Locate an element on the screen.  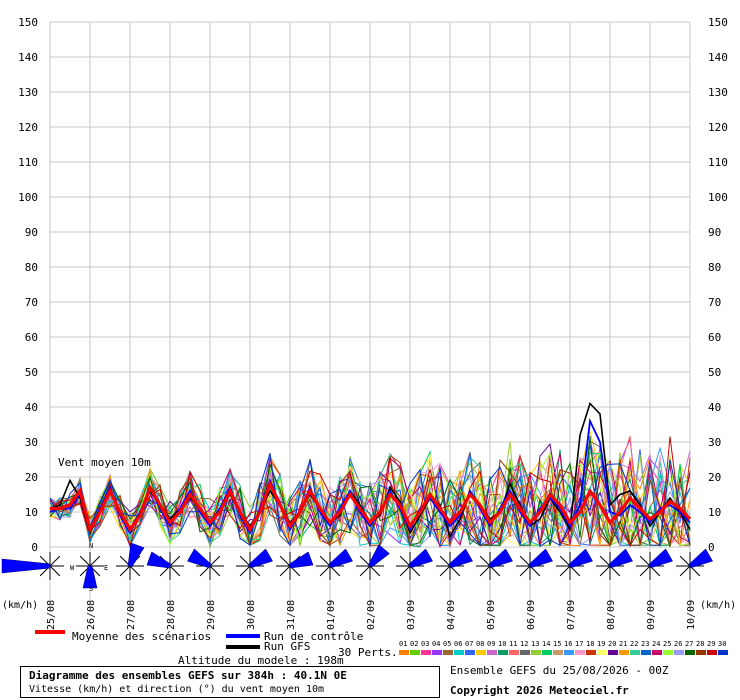
y-tick-label: 10 is located at coordinates (31, 512).